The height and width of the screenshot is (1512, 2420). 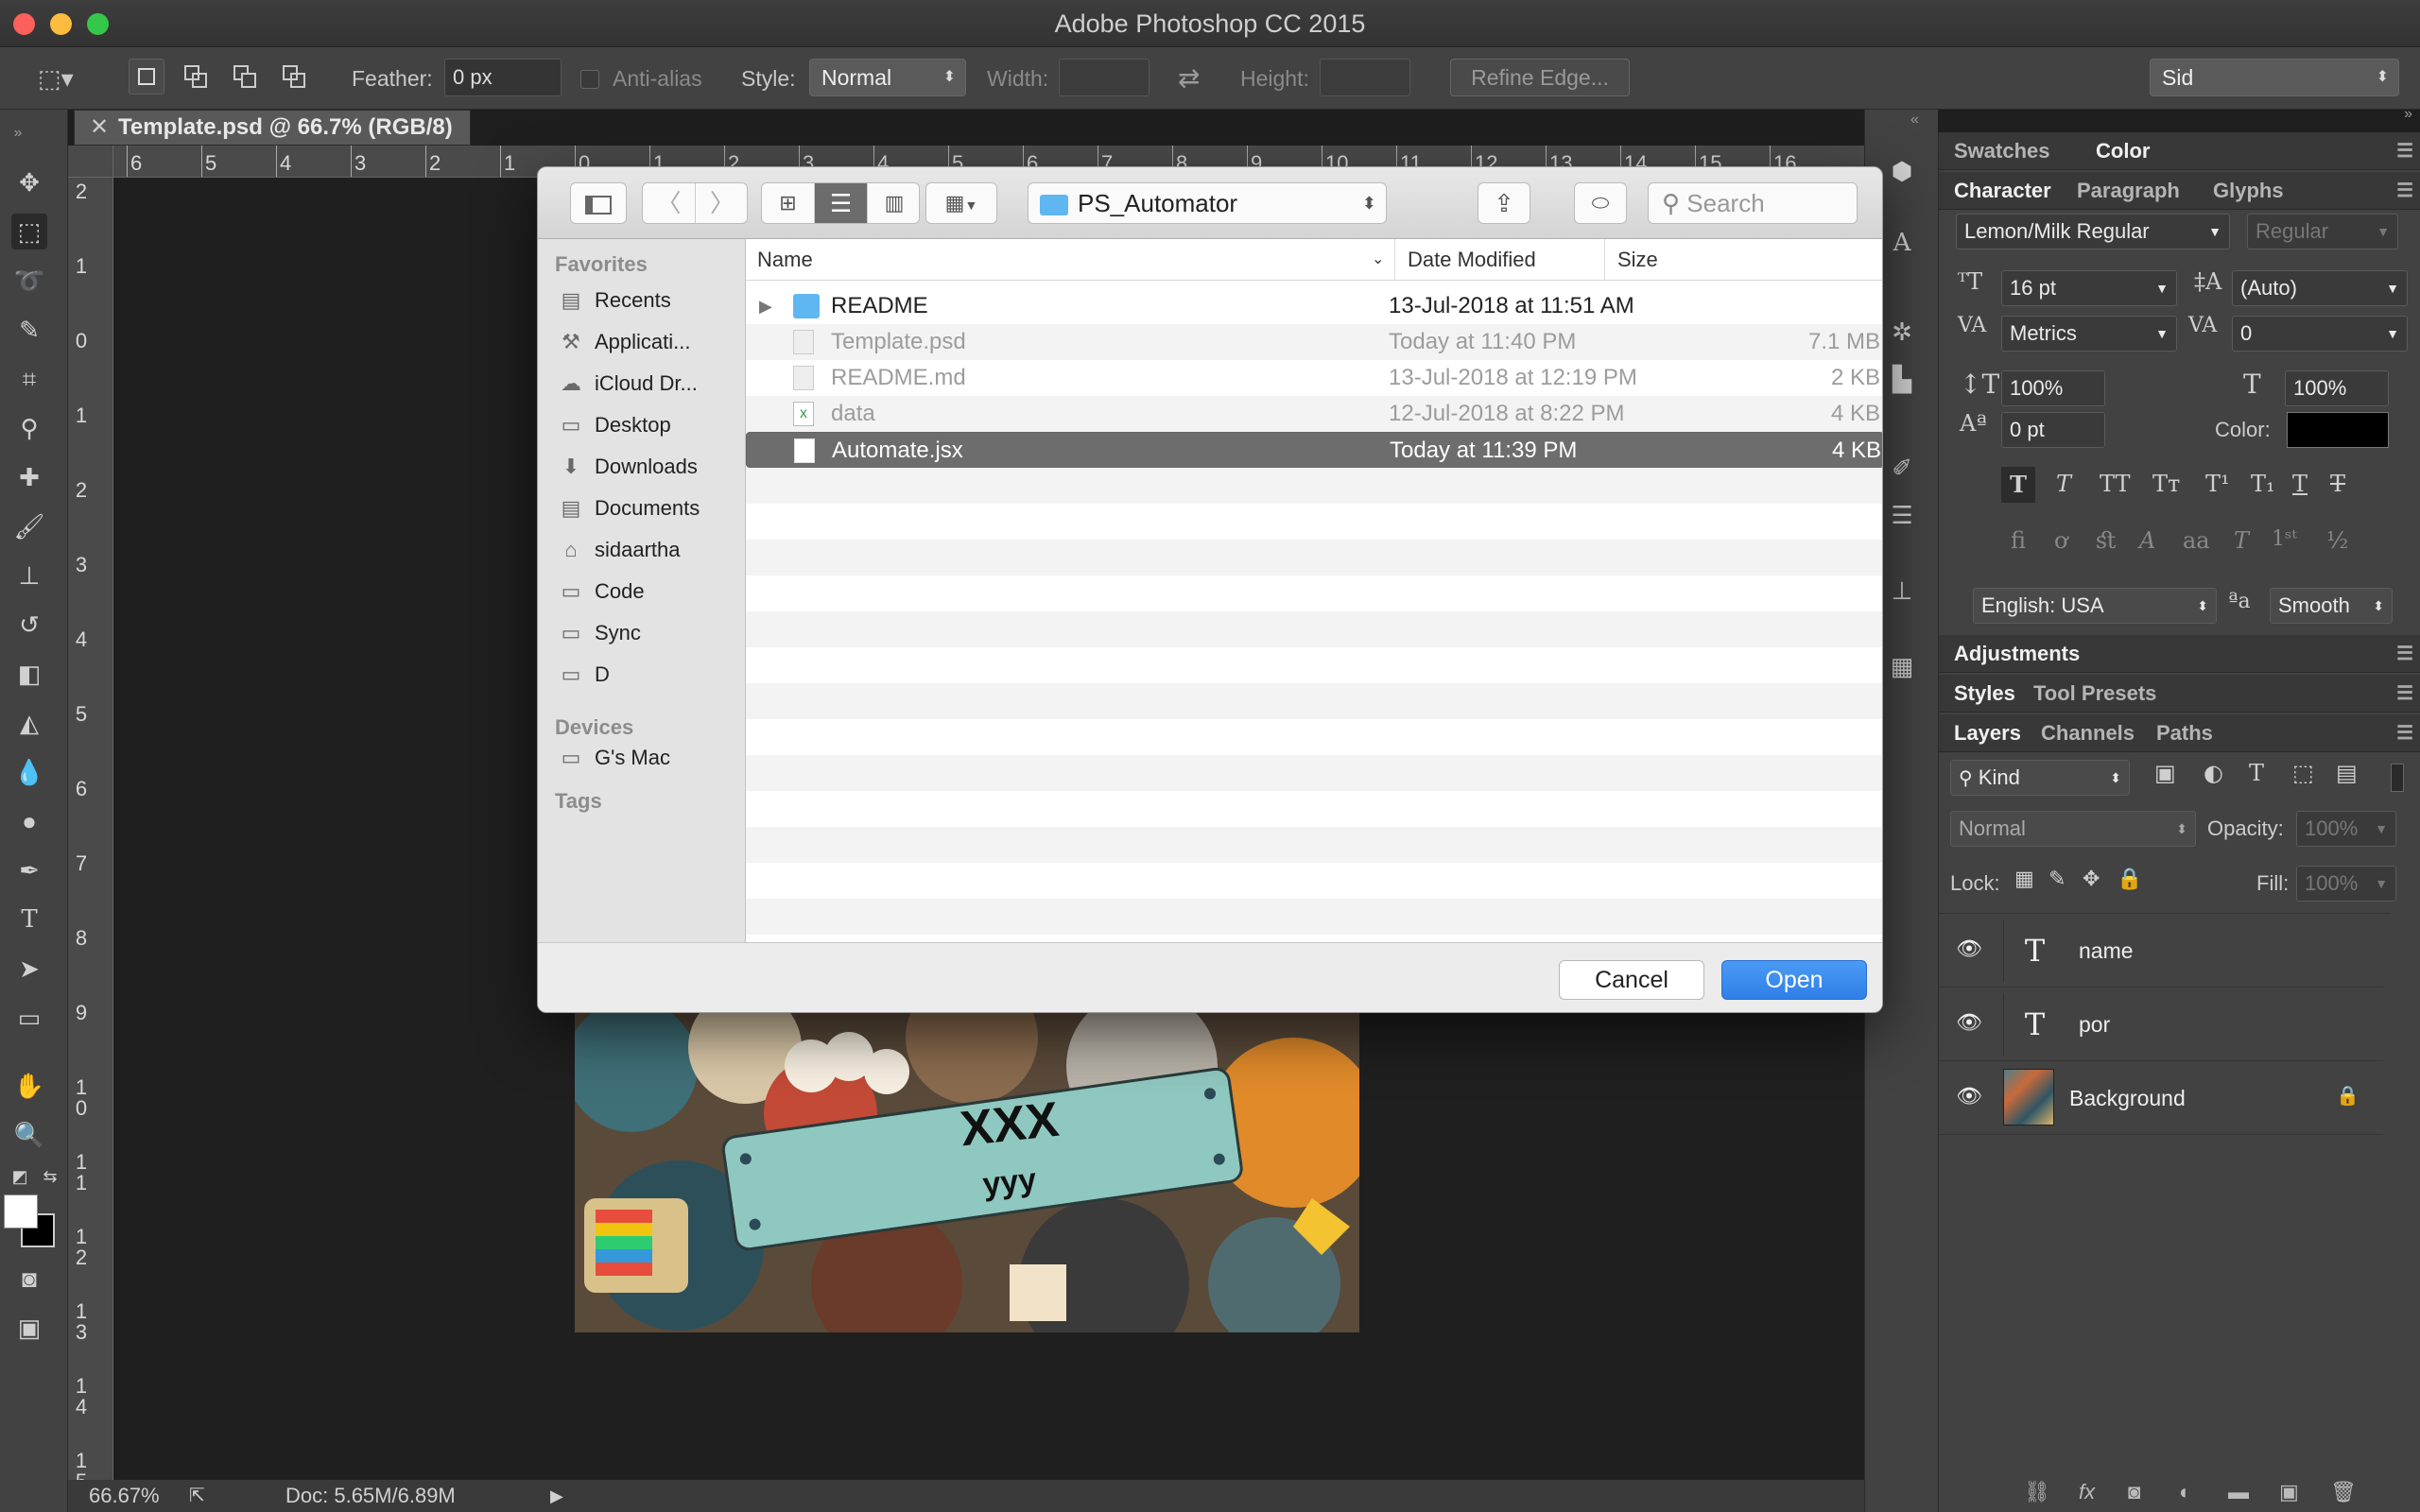 I want to click on location-select: PS_Automator ⬍, so click(x=1207, y=203).